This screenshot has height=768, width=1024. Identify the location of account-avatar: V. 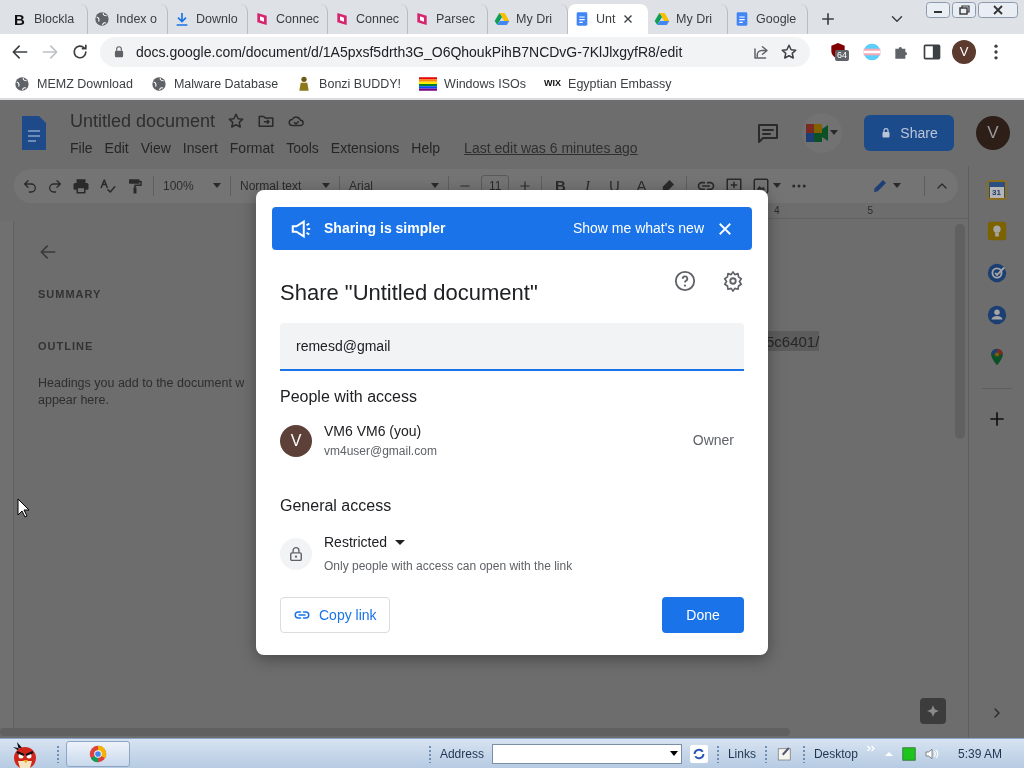
(993, 133).